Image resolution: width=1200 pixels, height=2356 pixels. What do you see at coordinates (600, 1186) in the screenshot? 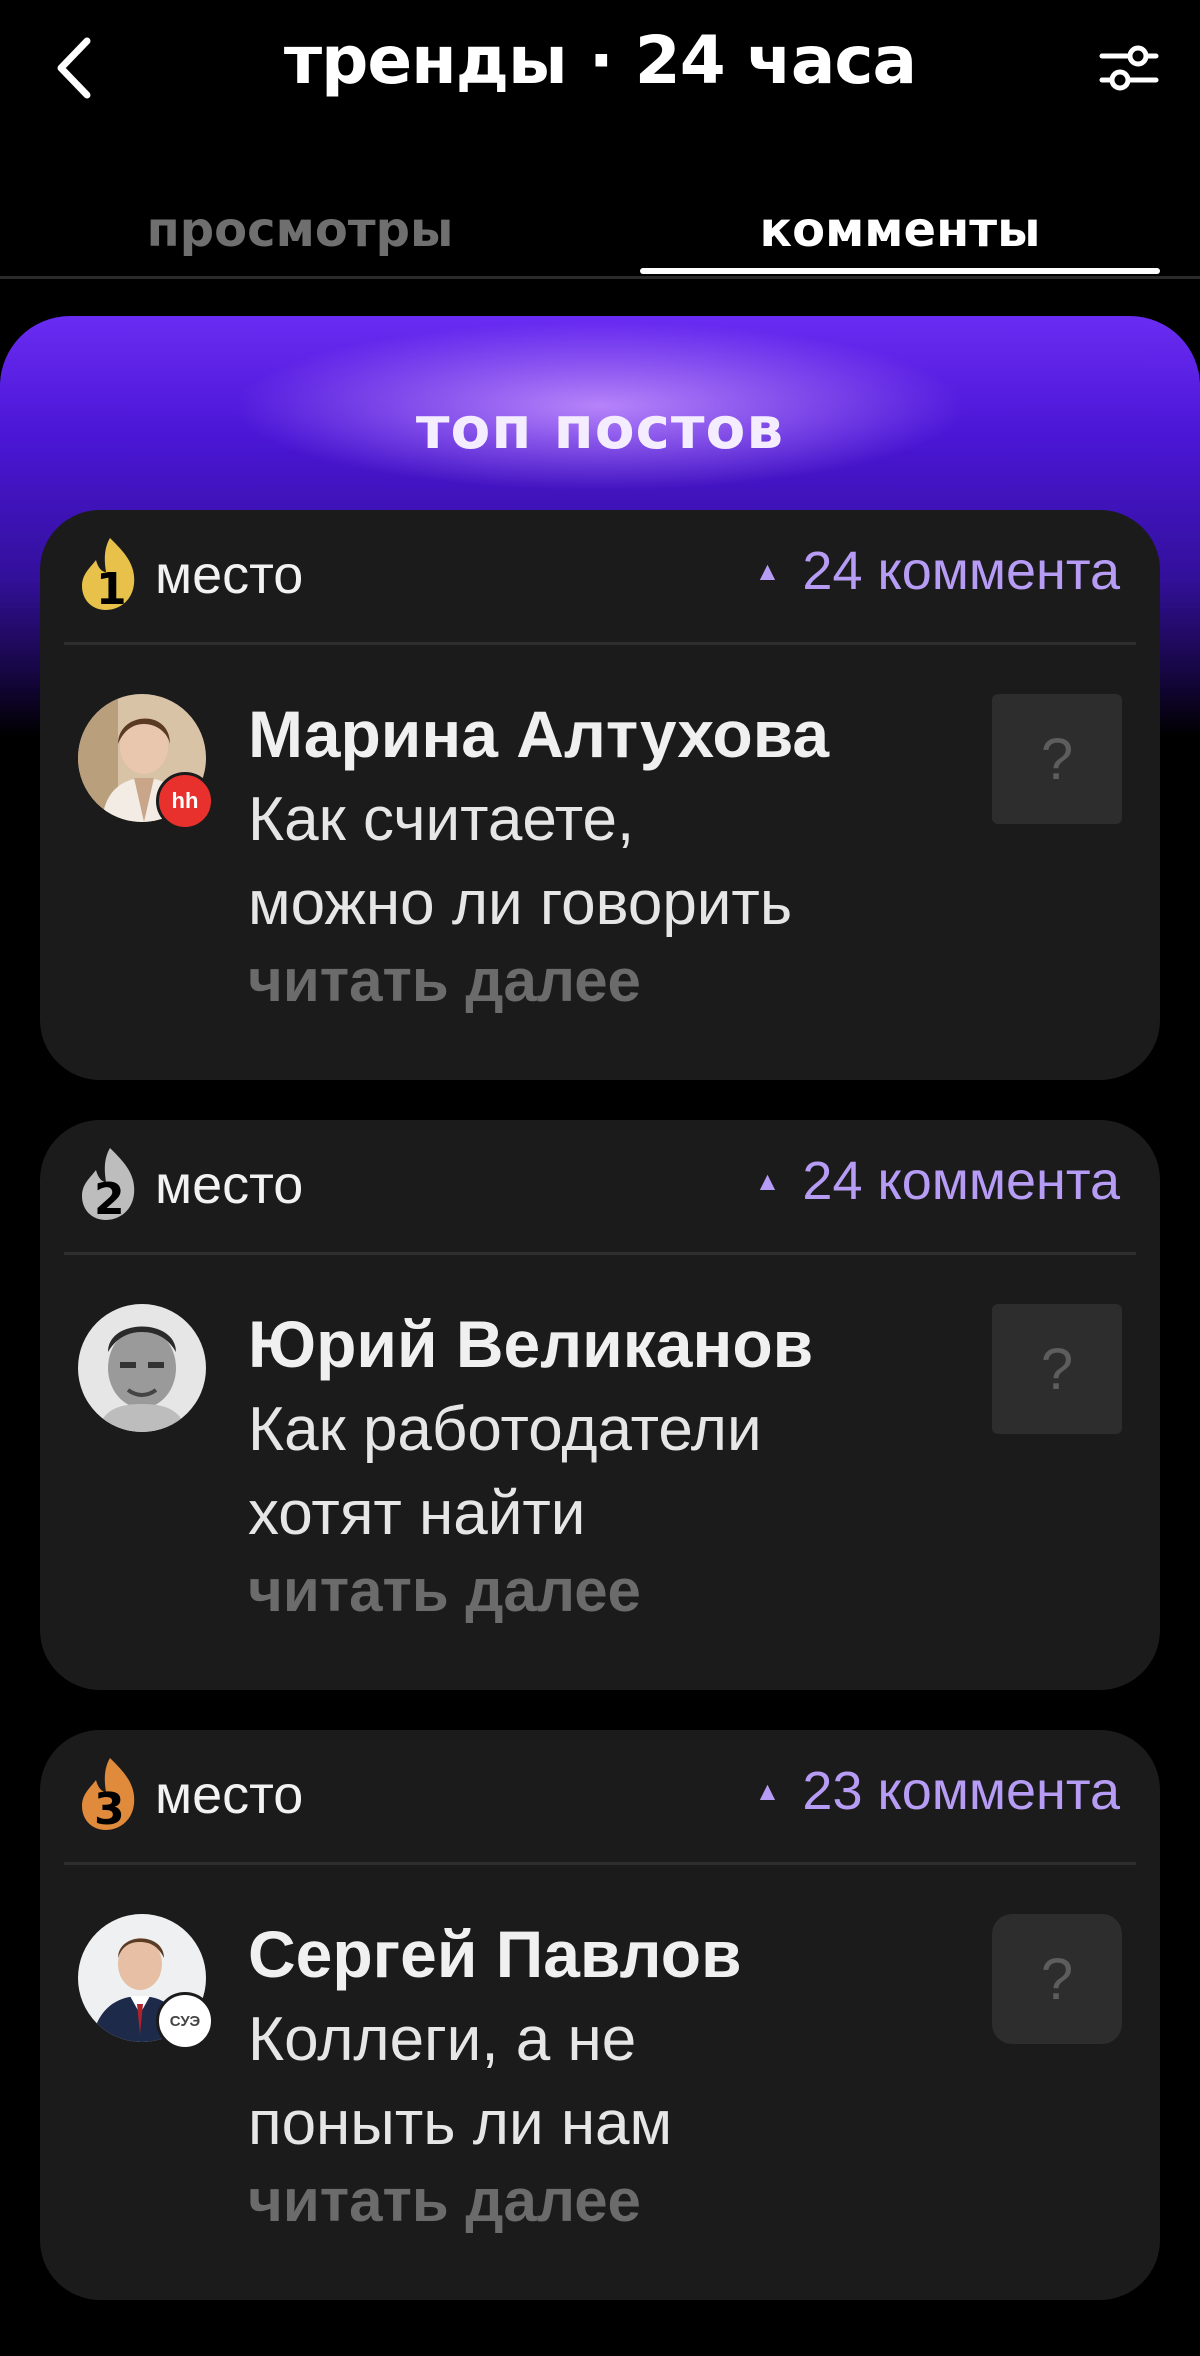
I see `card-header: 2 место ▲ 24 коммента` at bounding box center [600, 1186].